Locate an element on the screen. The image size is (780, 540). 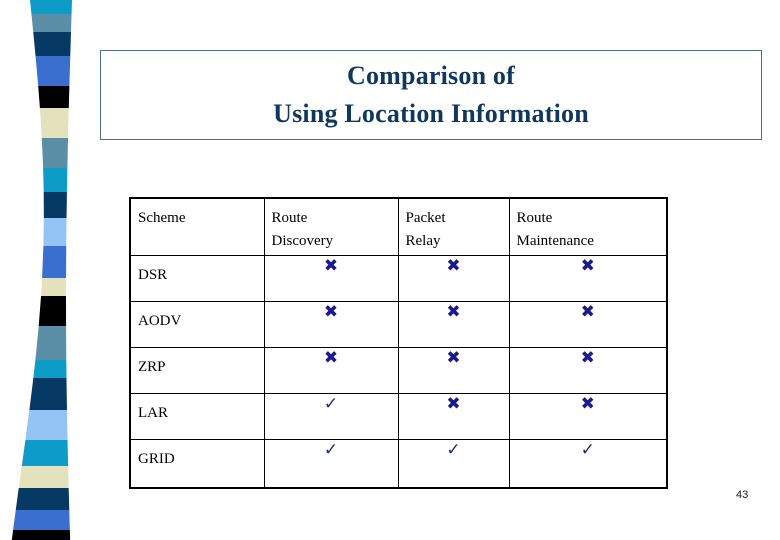
table-cell-packet-relay: ✓ is located at coordinates (453, 464).